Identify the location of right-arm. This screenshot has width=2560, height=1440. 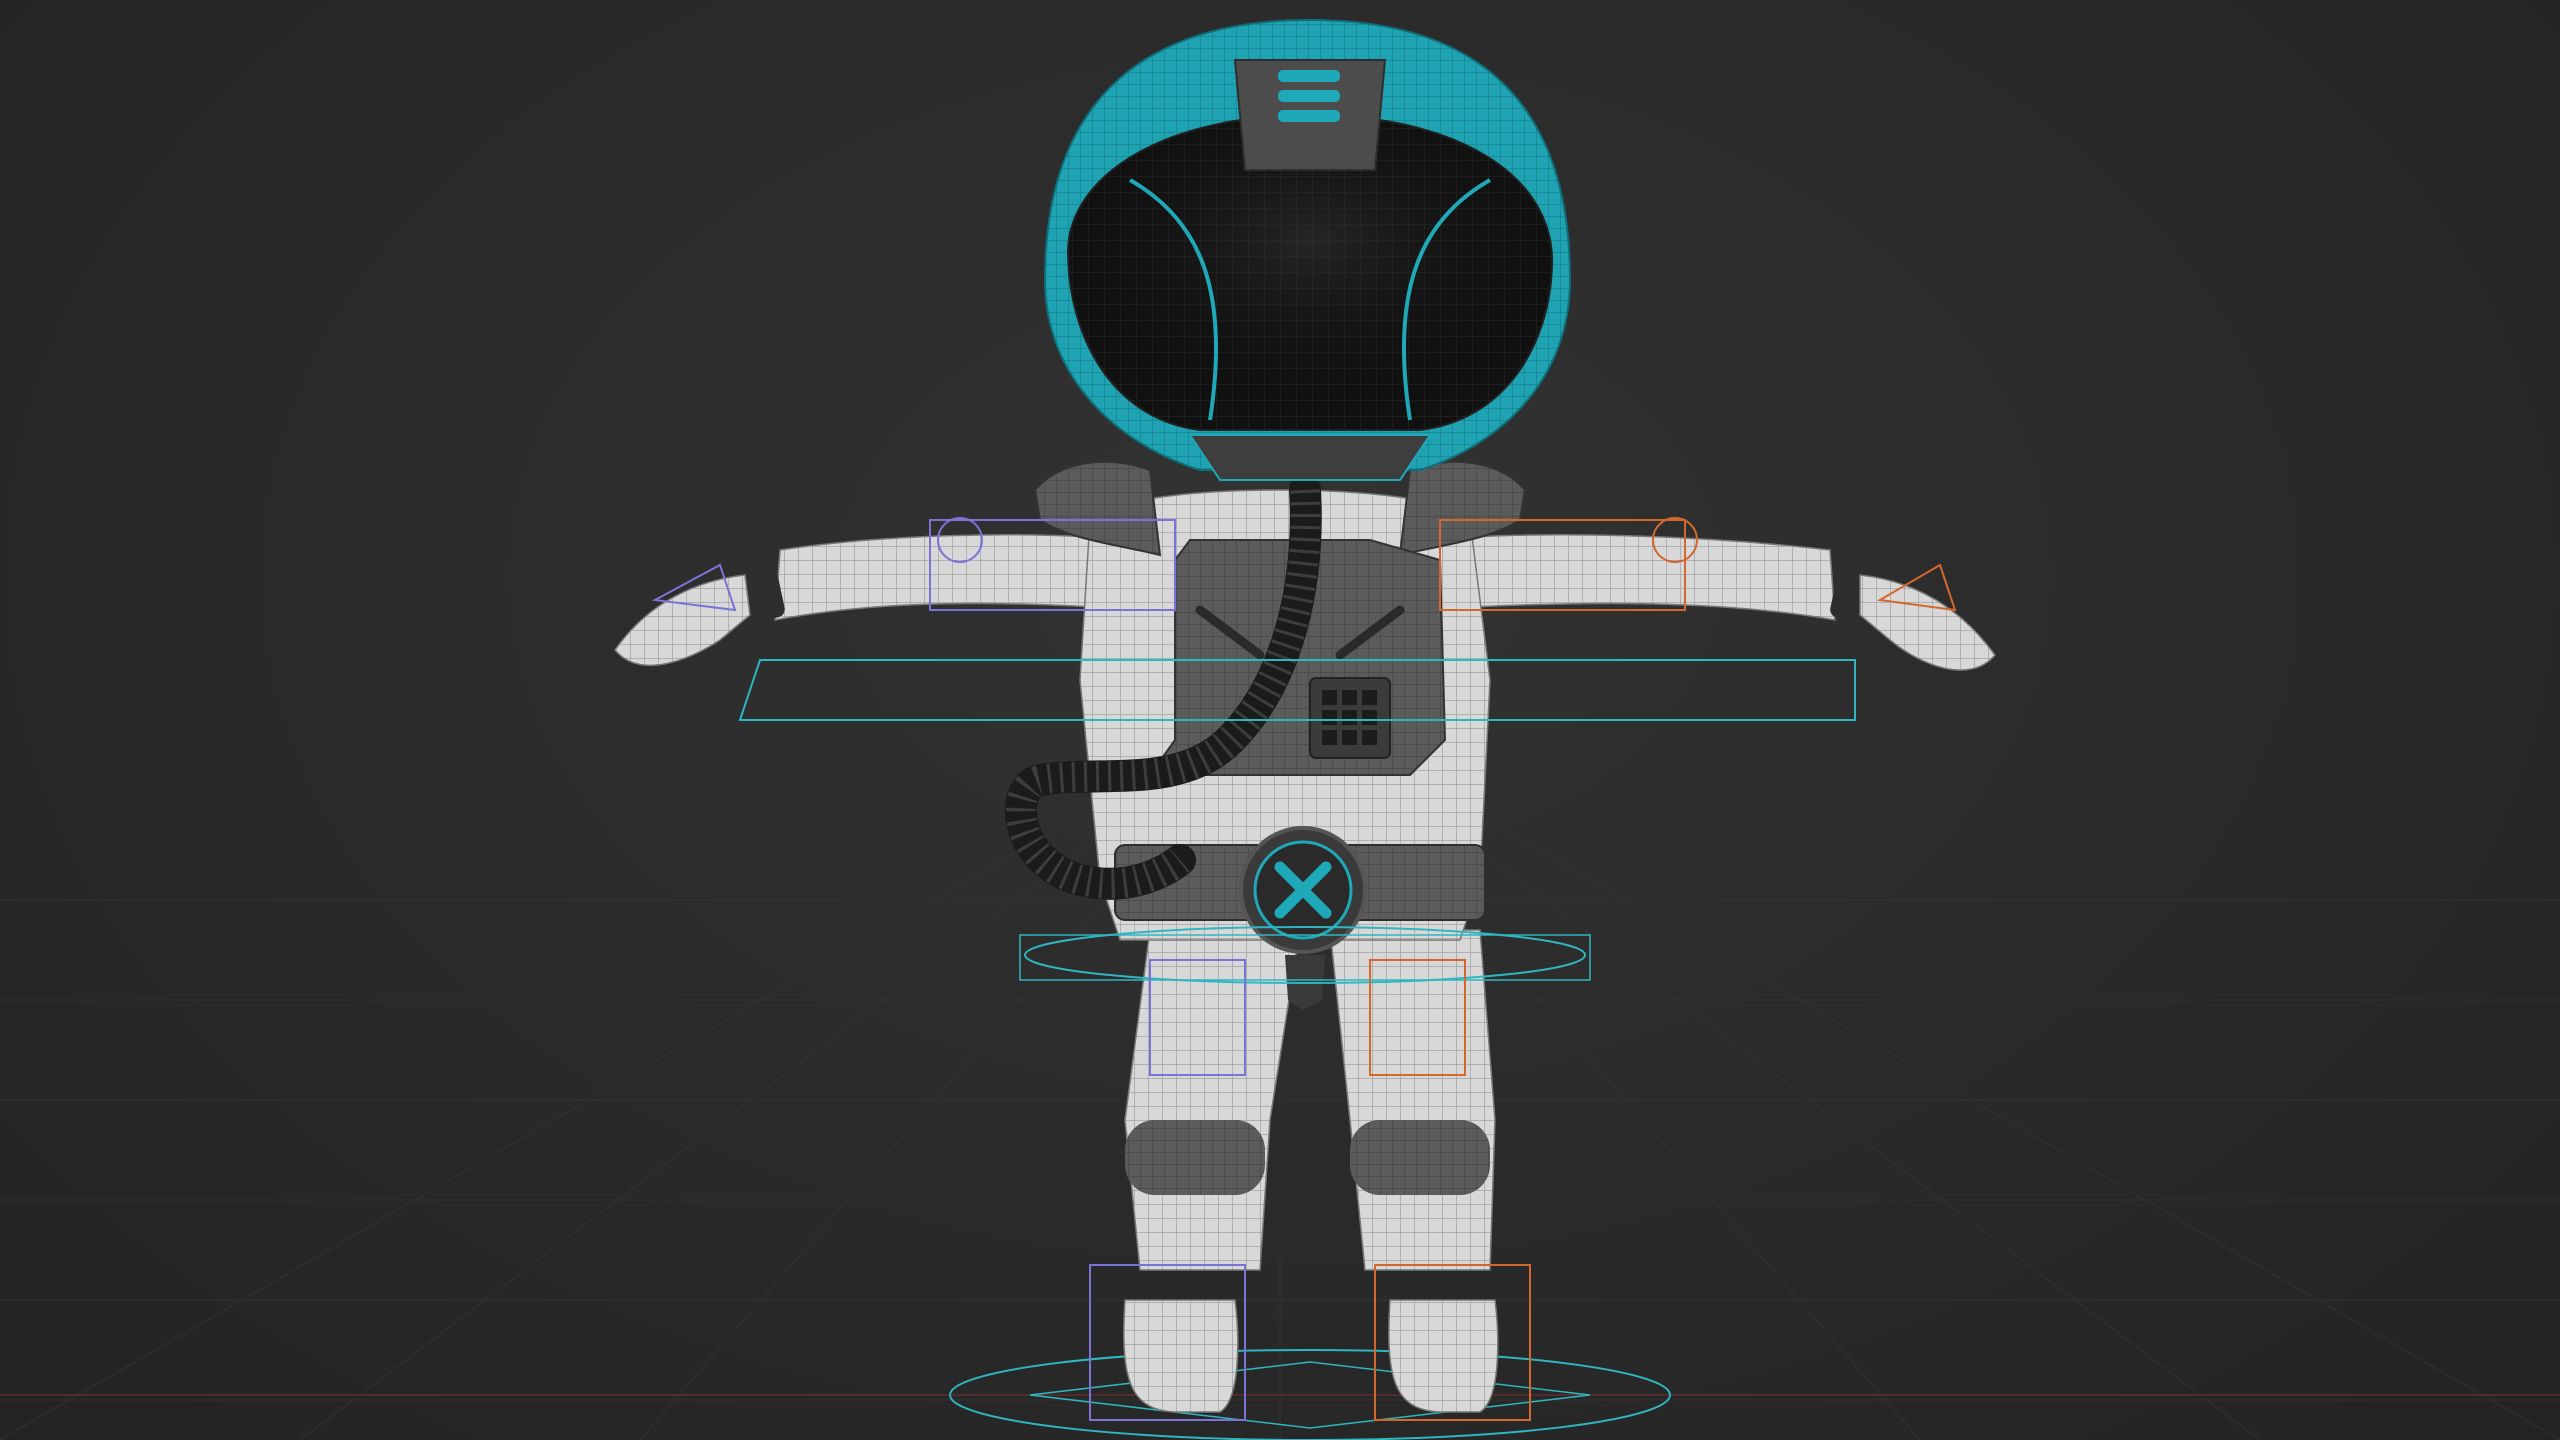
(1707, 602).